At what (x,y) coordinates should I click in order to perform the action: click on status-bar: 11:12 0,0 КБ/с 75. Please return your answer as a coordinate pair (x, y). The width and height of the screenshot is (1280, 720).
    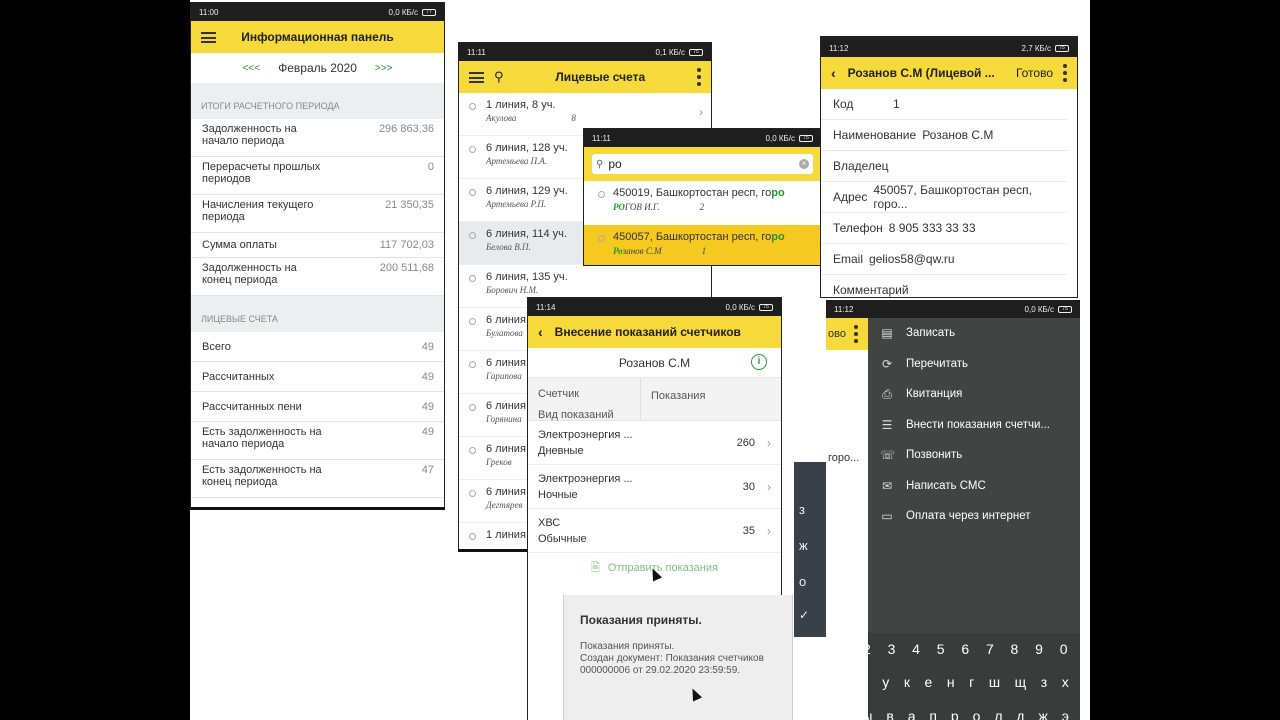
    Looking at the image, I should click on (953, 309).